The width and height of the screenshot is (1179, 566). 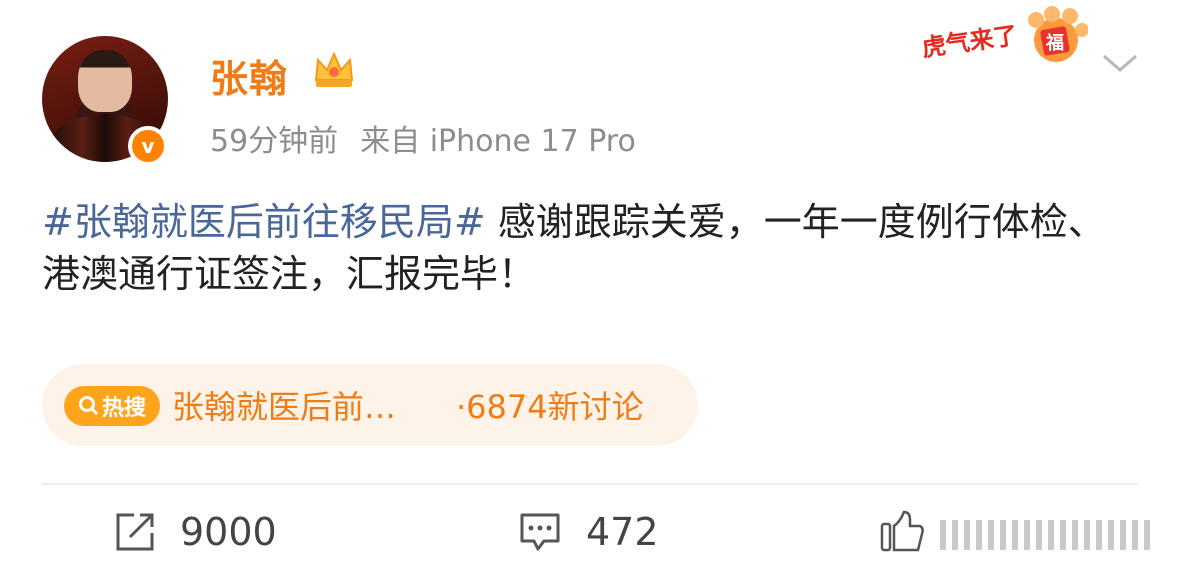 I want to click on crown-icon, so click(x=334, y=69).